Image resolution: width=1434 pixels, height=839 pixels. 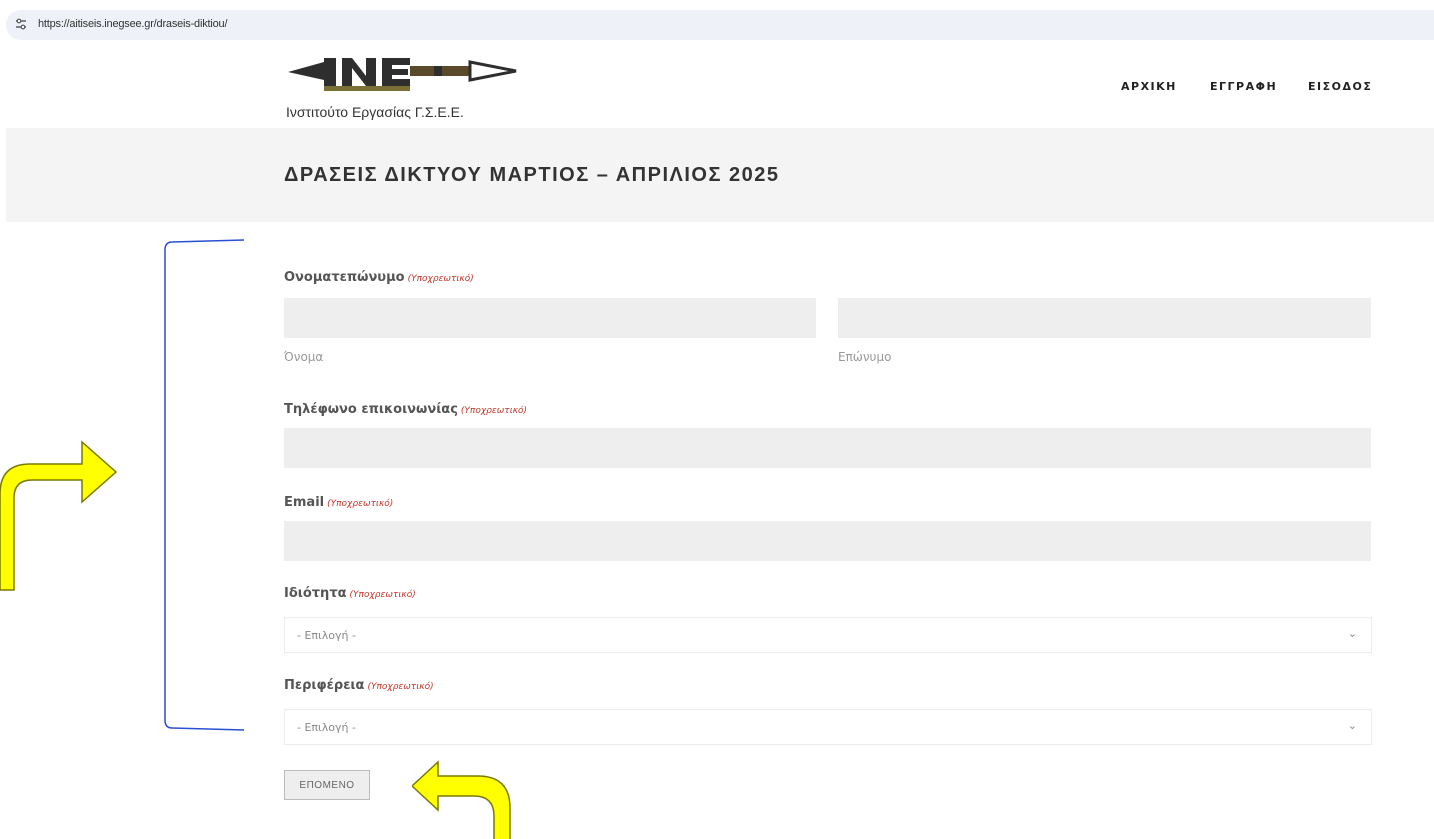 I want to click on page-title: ΔΡΑΣΕΙΣ ΔΙΚΤΥΟΥ ΜΑΡΤΙΟΣ – ΑΠΡΙΛΙΟΣ 2025, so click(x=532, y=175).